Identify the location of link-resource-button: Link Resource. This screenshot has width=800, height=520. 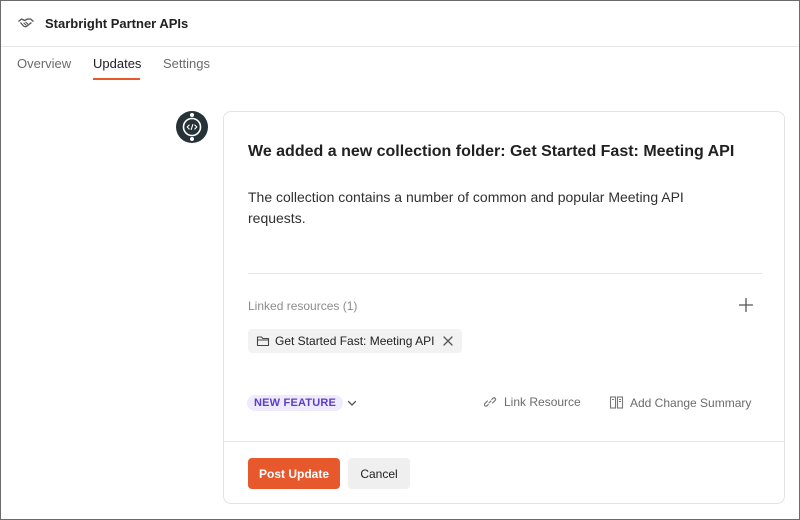
(532, 402).